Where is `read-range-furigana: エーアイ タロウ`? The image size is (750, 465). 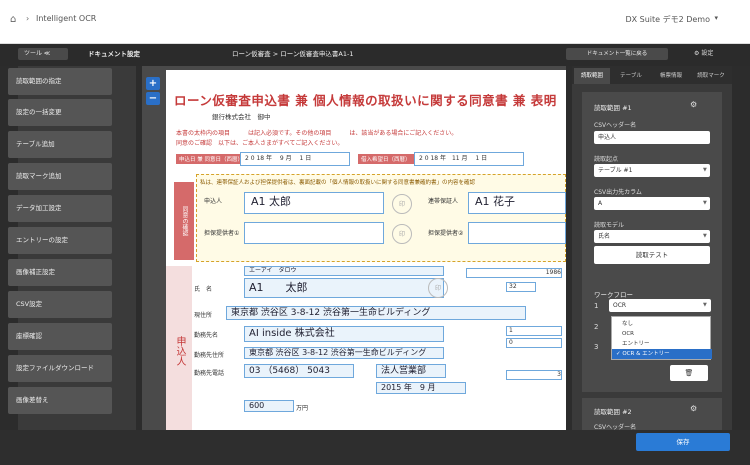
read-range-furigana: エーアイ タロウ is located at coordinates (344, 271).